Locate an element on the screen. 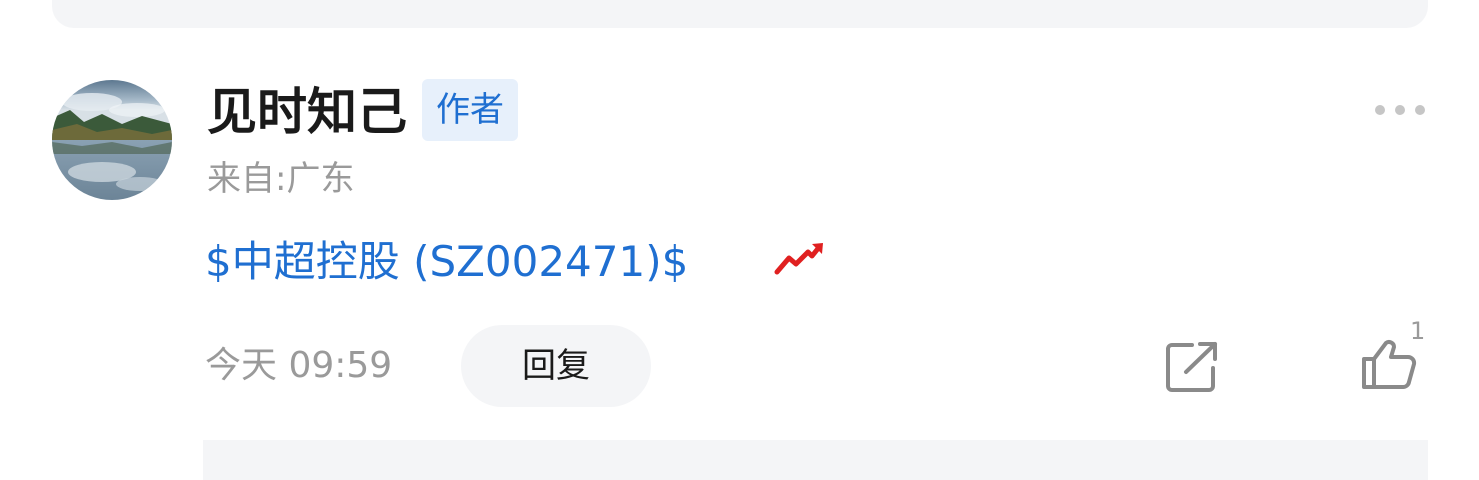  post-timestamp: 今天 09:59 is located at coordinates (299, 365).